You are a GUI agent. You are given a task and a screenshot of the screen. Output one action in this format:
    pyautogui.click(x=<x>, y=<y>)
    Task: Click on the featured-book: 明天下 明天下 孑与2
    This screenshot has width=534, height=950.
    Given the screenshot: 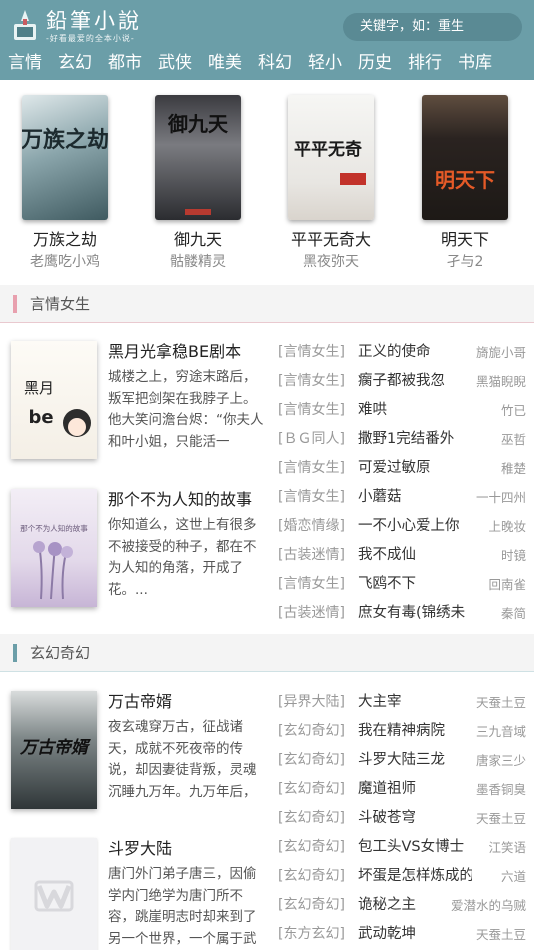 What is the action you would take?
    pyautogui.click(x=465, y=183)
    